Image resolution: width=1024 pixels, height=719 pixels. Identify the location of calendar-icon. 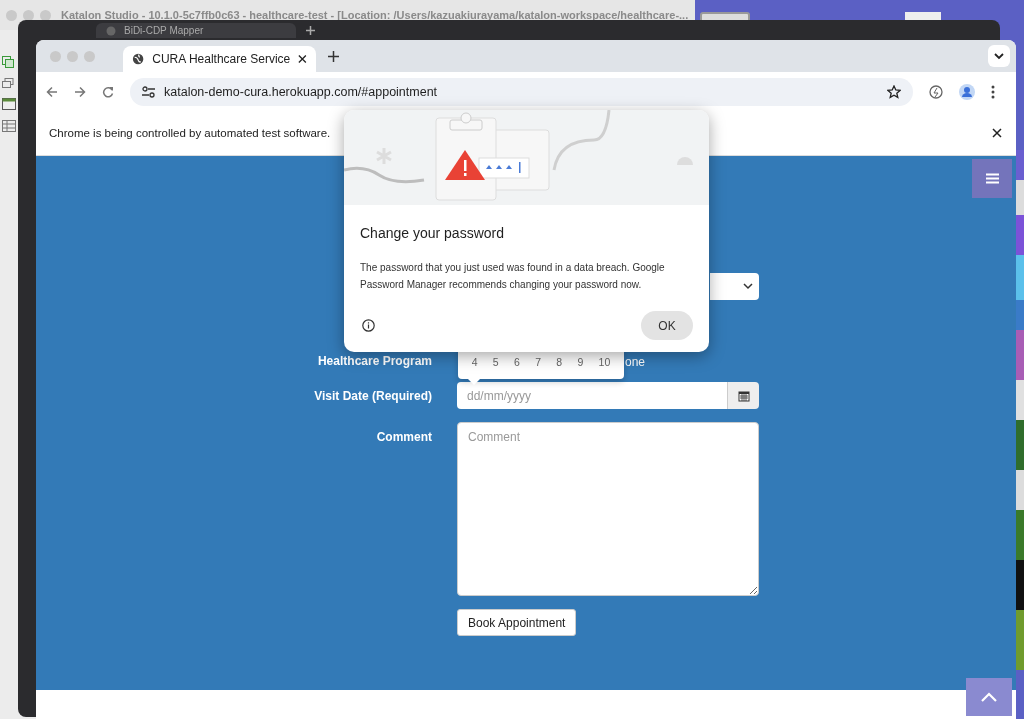
(743, 395).